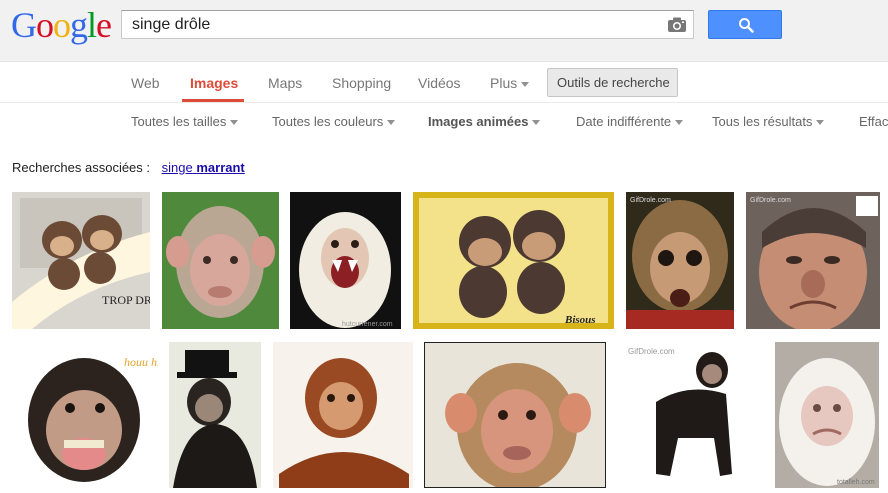 The image size is (888, 493). Describe the element at coordinates (762, 121) in the screenshot. I see `filter-results-label: Tous les résultats` at that location.